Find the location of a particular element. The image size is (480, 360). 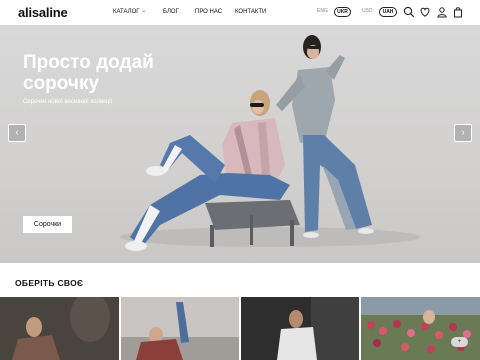

prev-slide-button: ‹ is located at coordinates (17, 133).